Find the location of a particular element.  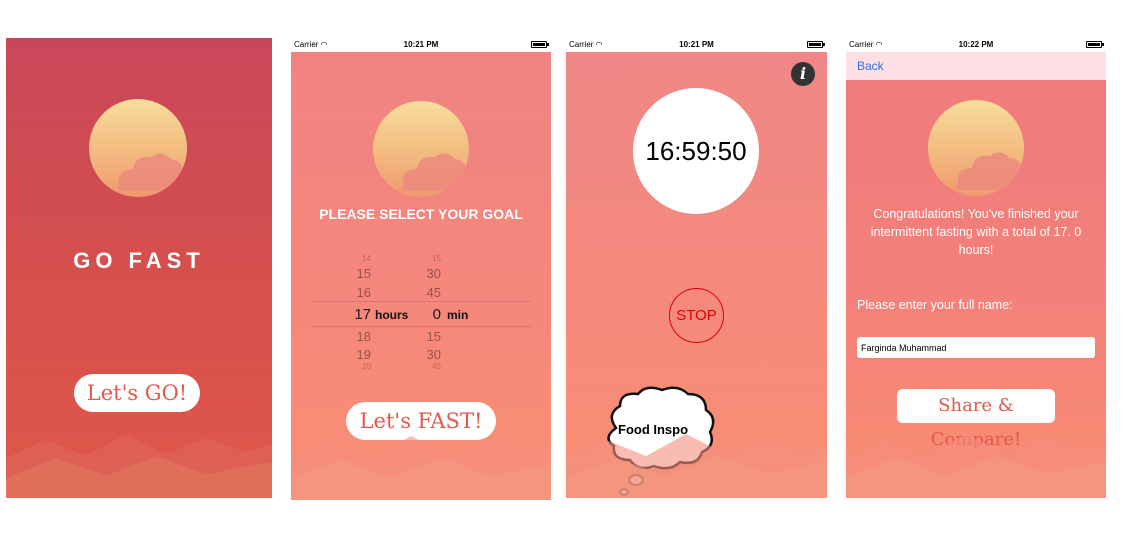

picker-row: 20 45 is located at coordinates (421, 372).